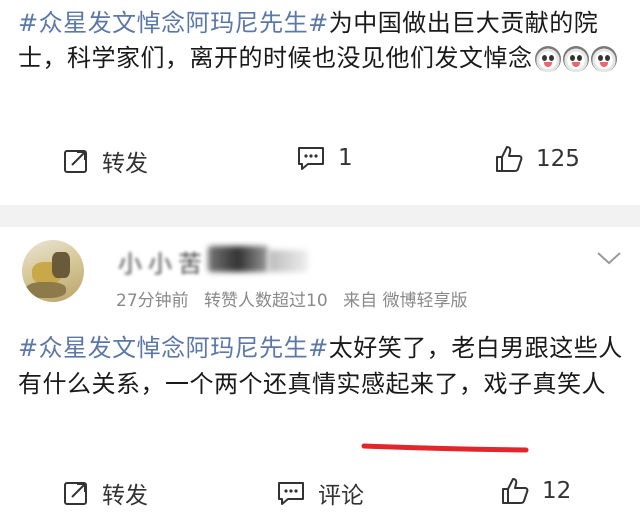 Image resolution: width=640 pixels, height=529 pixels. I want to click on post-1-action-bar: 转发 1 125, so click(320, 164).